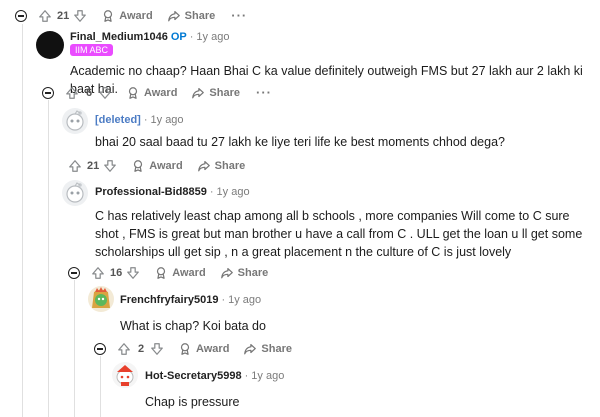 This screenshot has width=600, height=417. Describe the element at coordinates (119, 37) in the screenshot. I see `username: Final_Medium1046` at that location.